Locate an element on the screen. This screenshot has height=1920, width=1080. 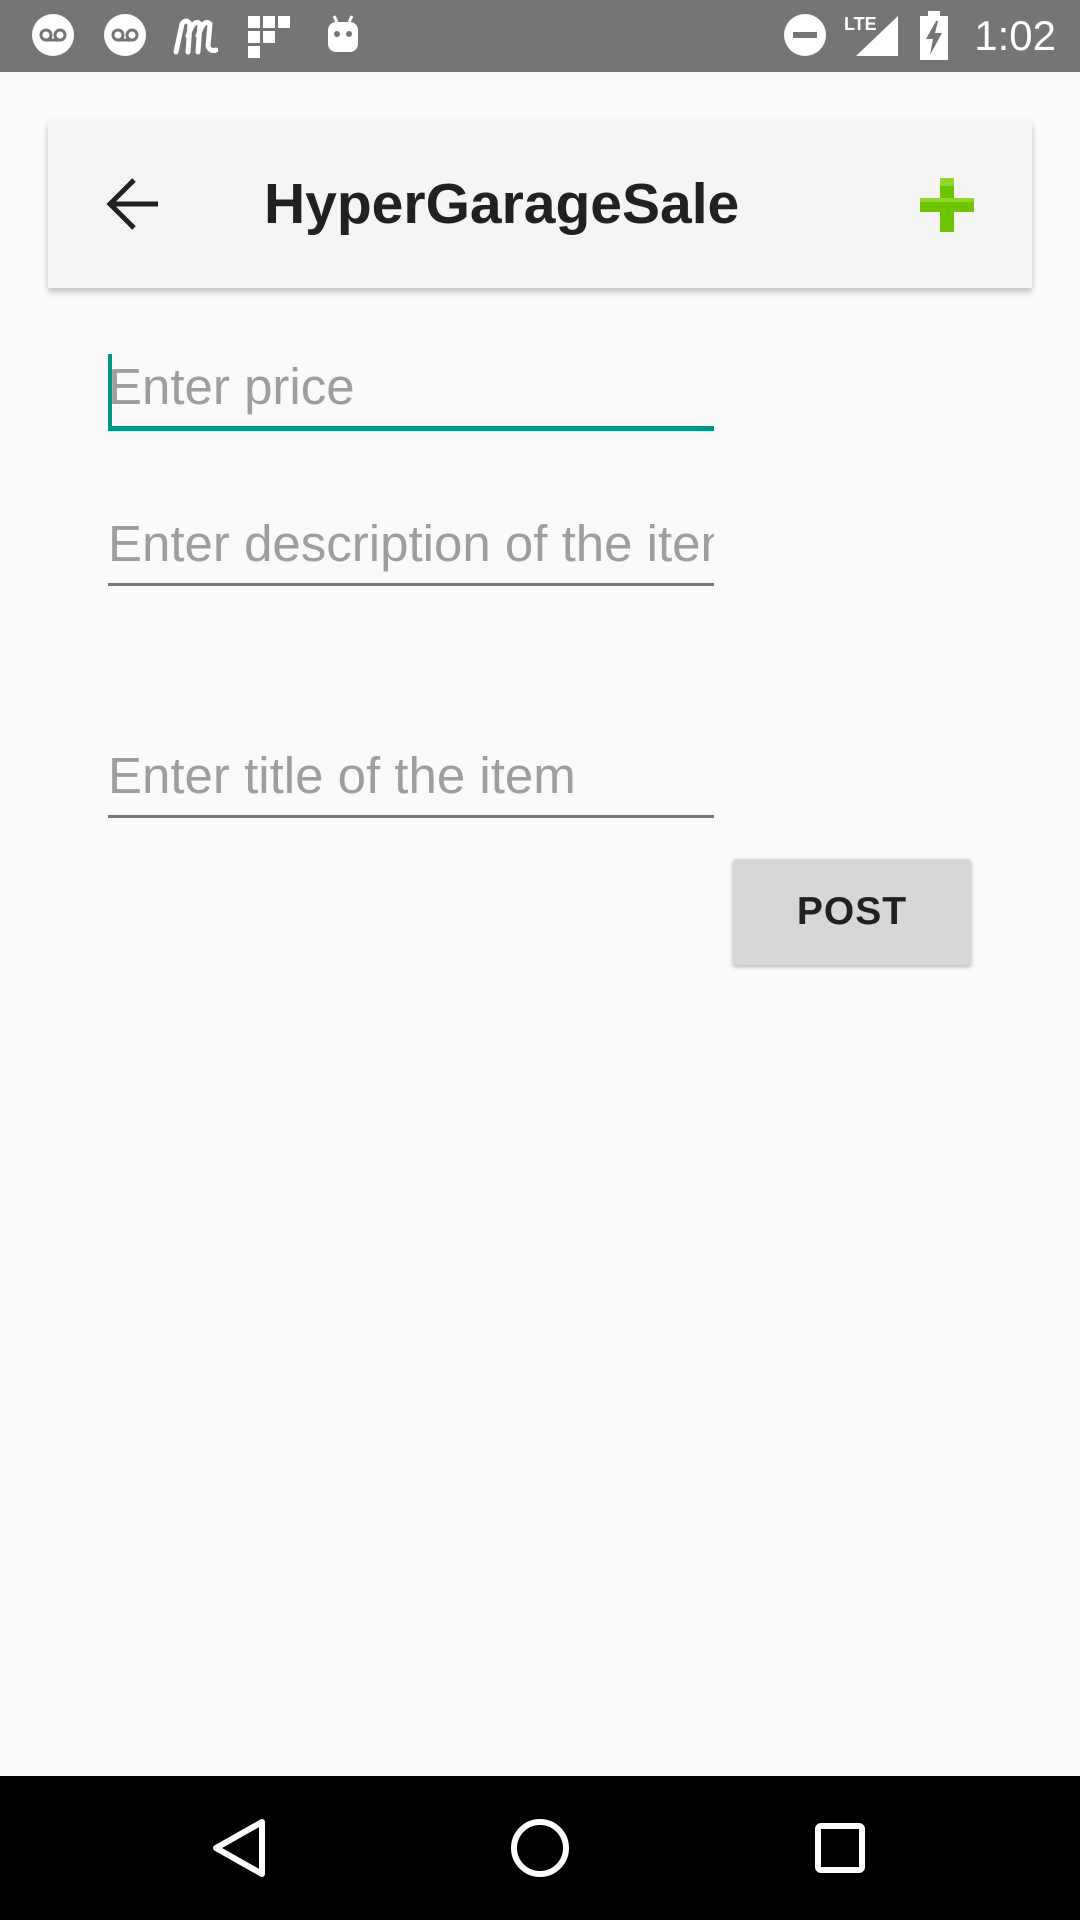
price-field is located at coordinates (411, 388).